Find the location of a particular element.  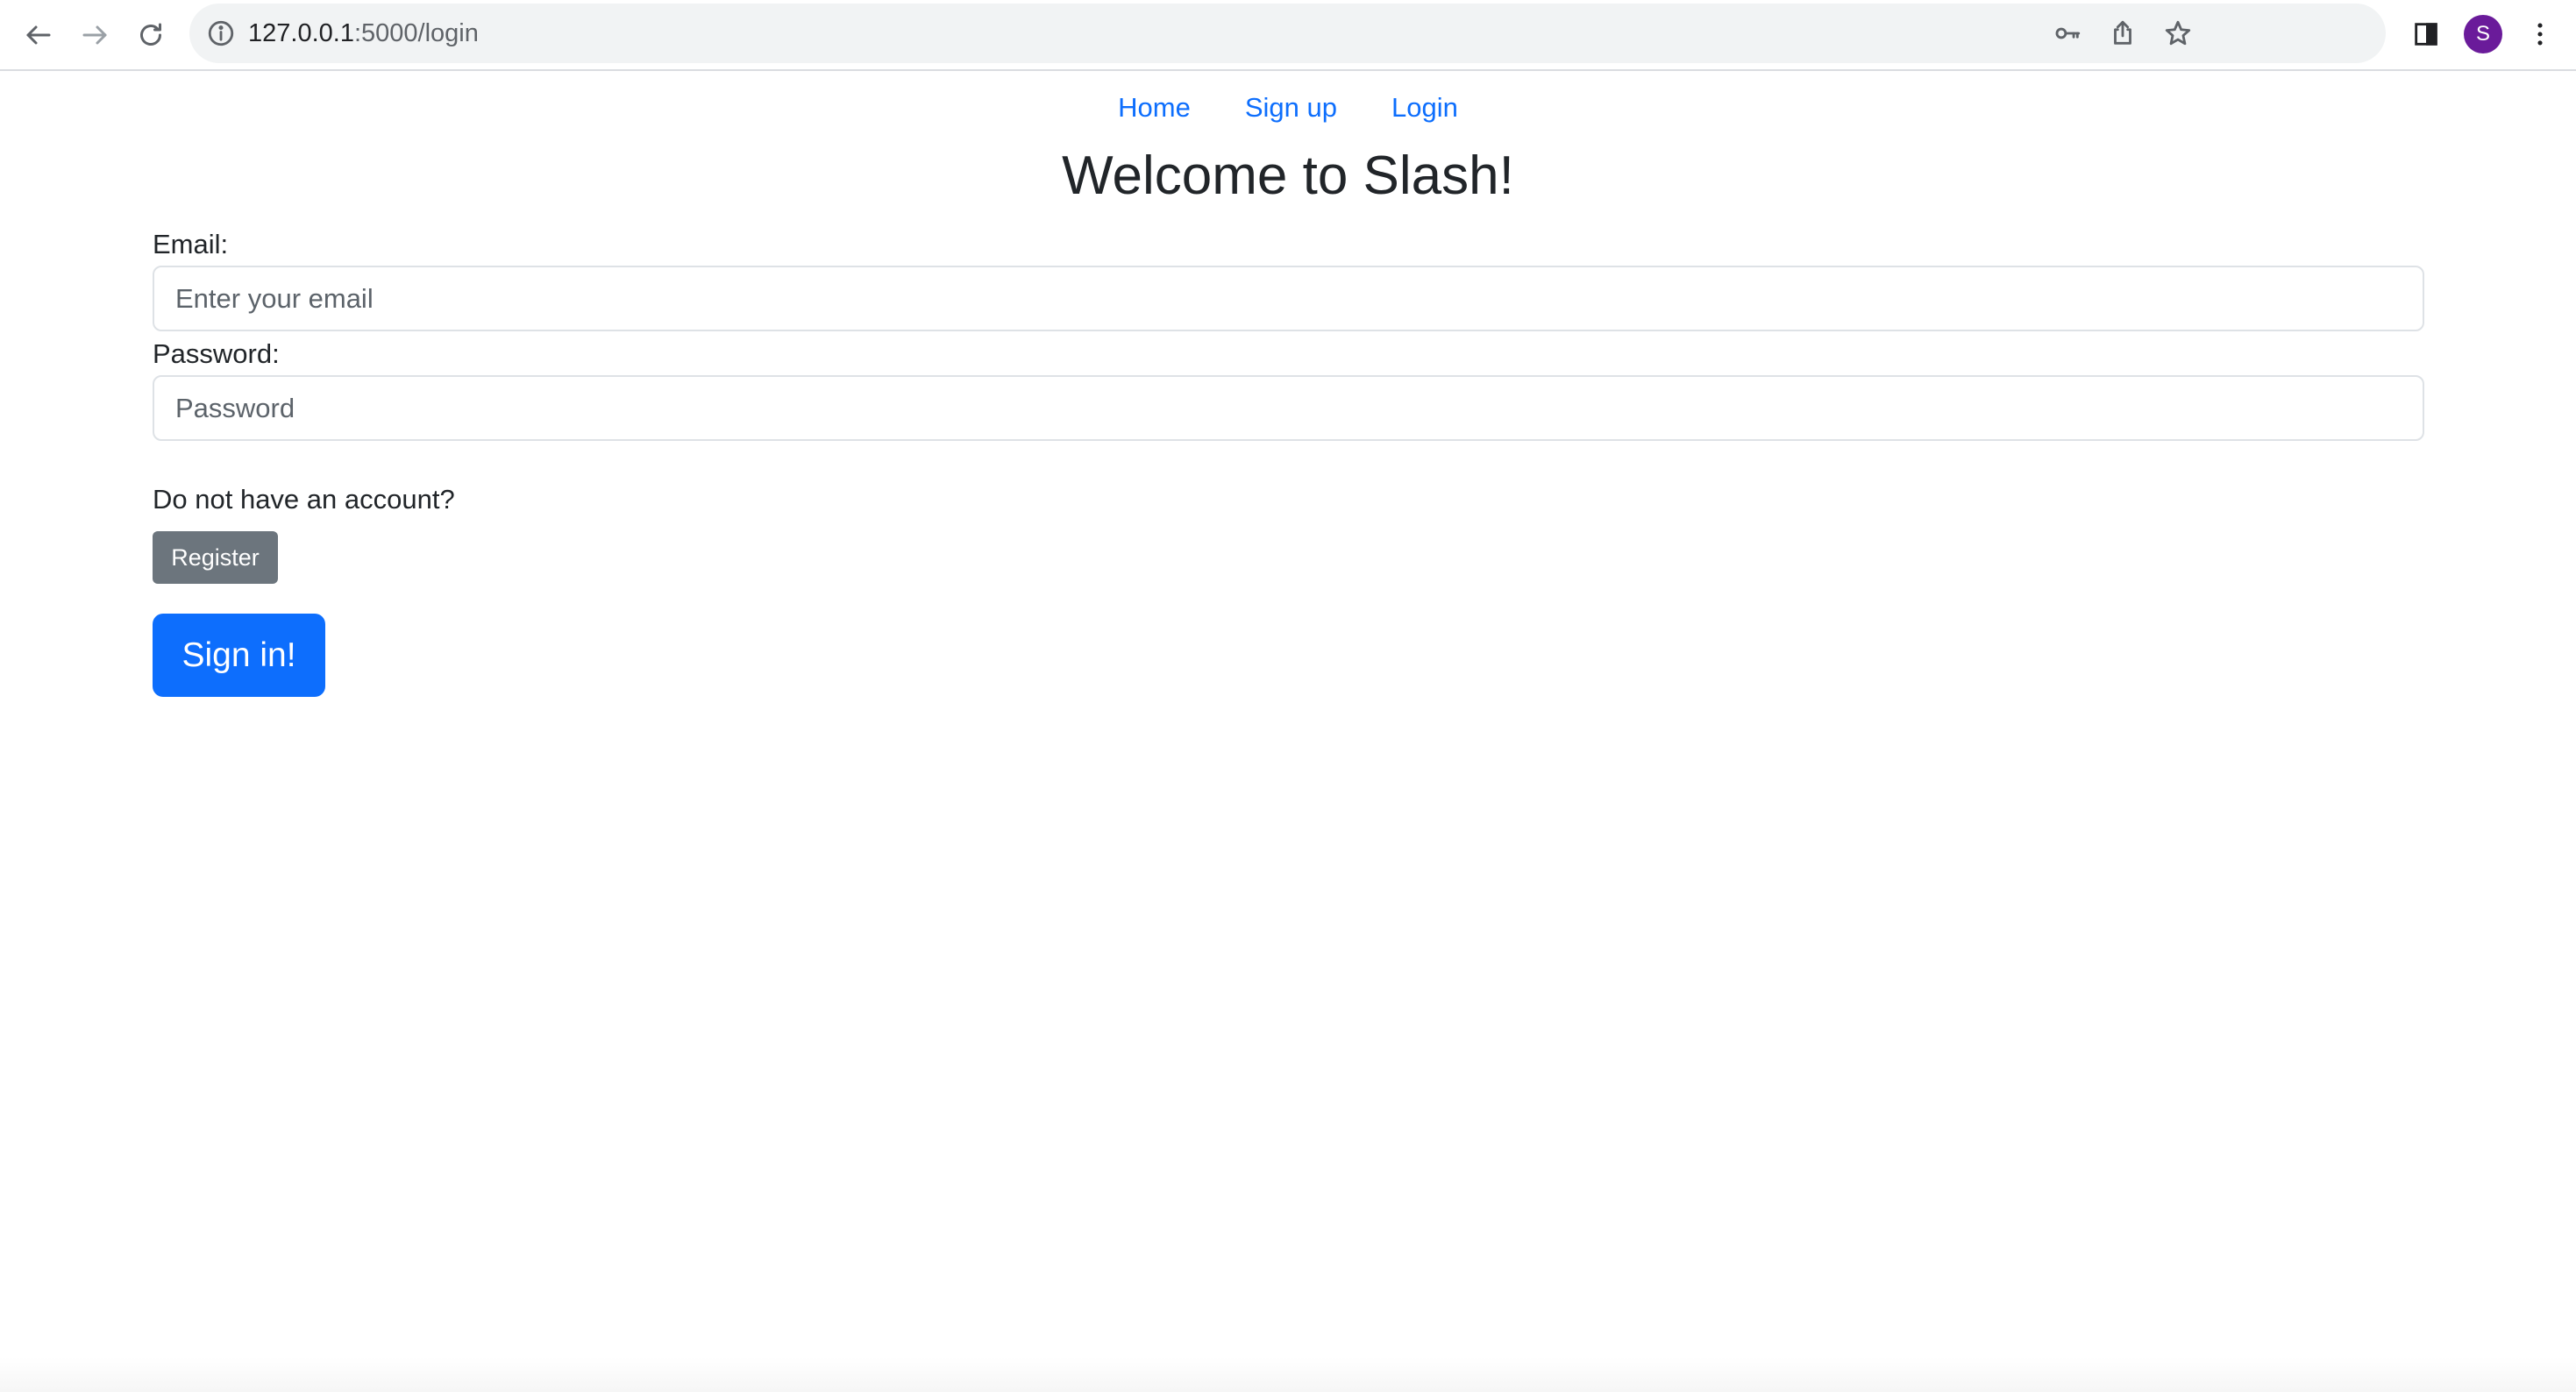

url-host: 127.0.0.1 is located at coordinates (301, 33).